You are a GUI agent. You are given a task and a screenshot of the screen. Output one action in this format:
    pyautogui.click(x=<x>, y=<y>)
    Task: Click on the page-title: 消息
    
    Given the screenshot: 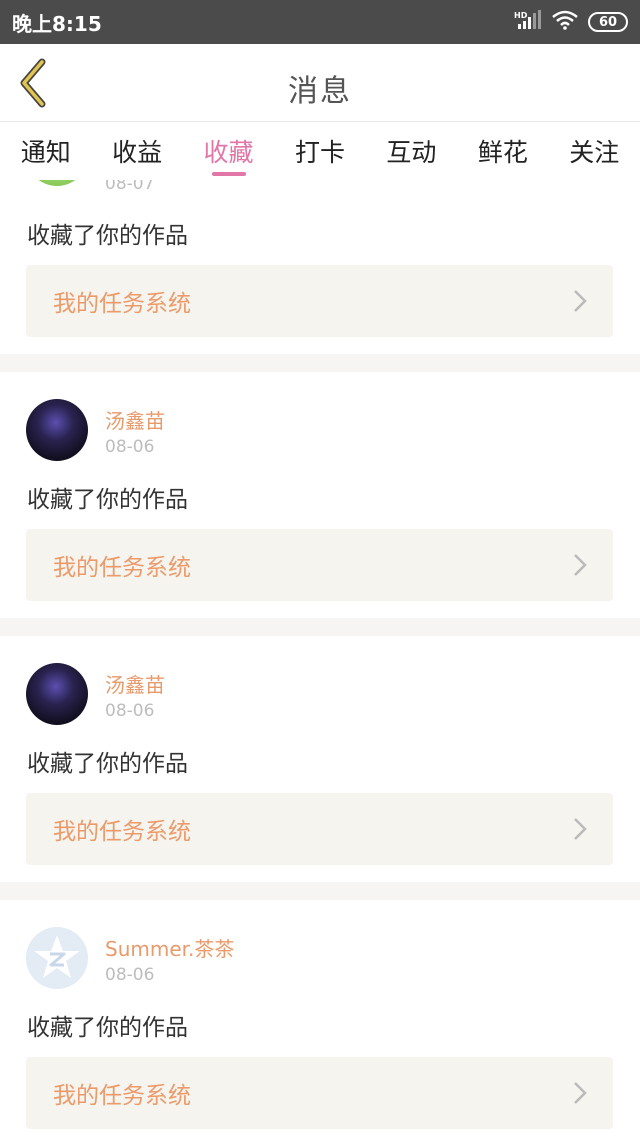 What is the action you would take?
    pyautogui.click(x=320, y=91)
    